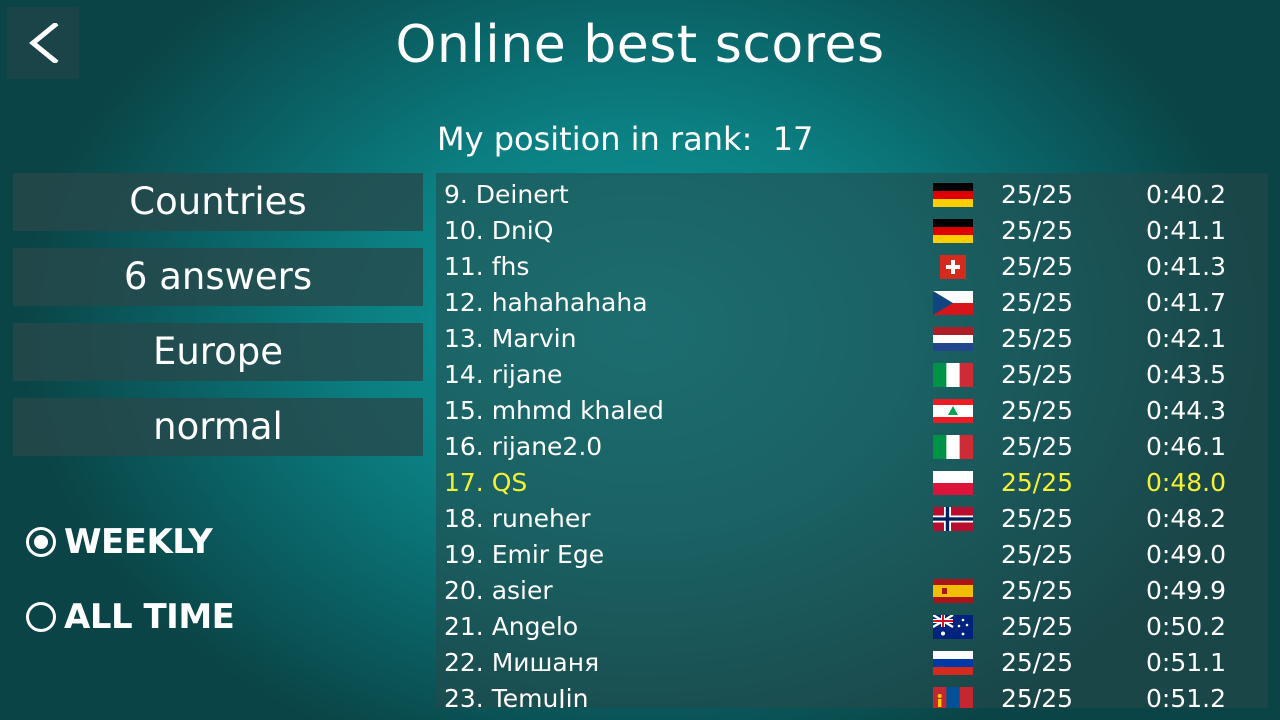 The image size is (1280, 720). I want to click on leaderboard-row: 20. asier 25/25 0:49.9, so click(852, 591).